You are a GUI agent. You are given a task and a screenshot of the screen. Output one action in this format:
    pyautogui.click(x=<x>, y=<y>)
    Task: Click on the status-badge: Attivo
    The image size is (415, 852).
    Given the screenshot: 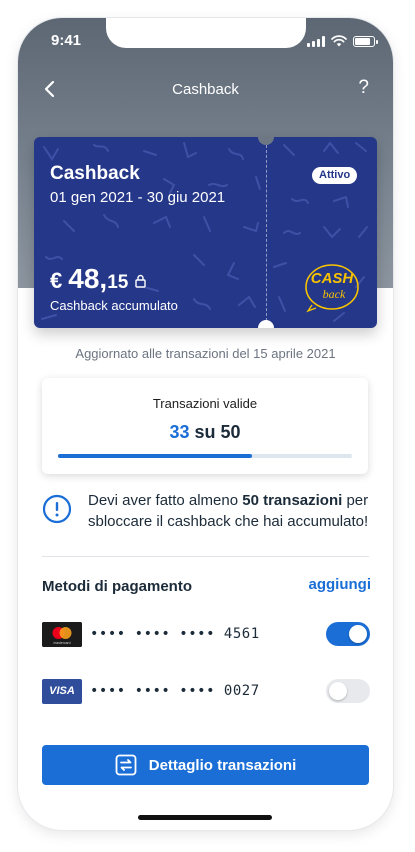 What is the action you would take?
    pyautogui.click(x=335, y=175)
    